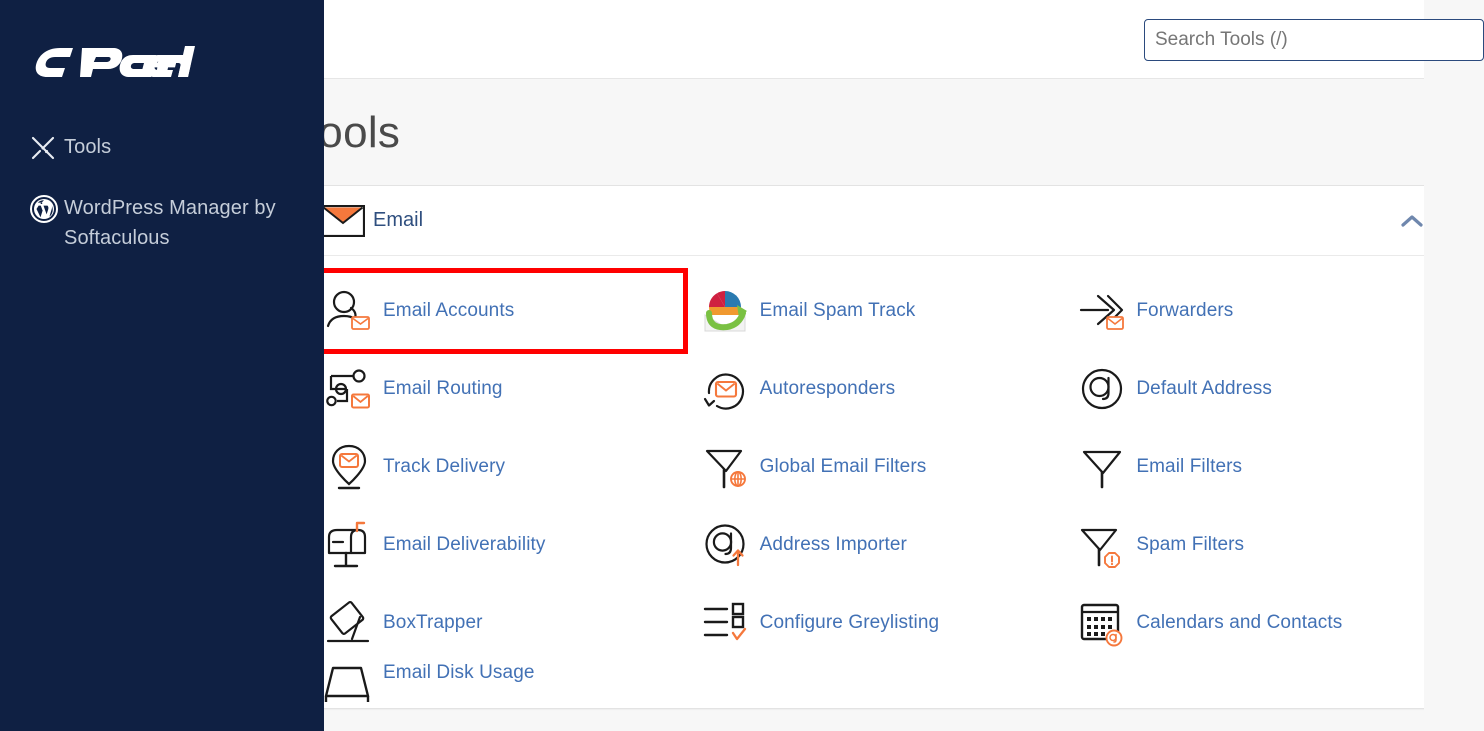  What do you see at coordinates (504, 389) in the screenshot?
I see `tool-email-routing: Email Routing` at bounding box center [504, 389].